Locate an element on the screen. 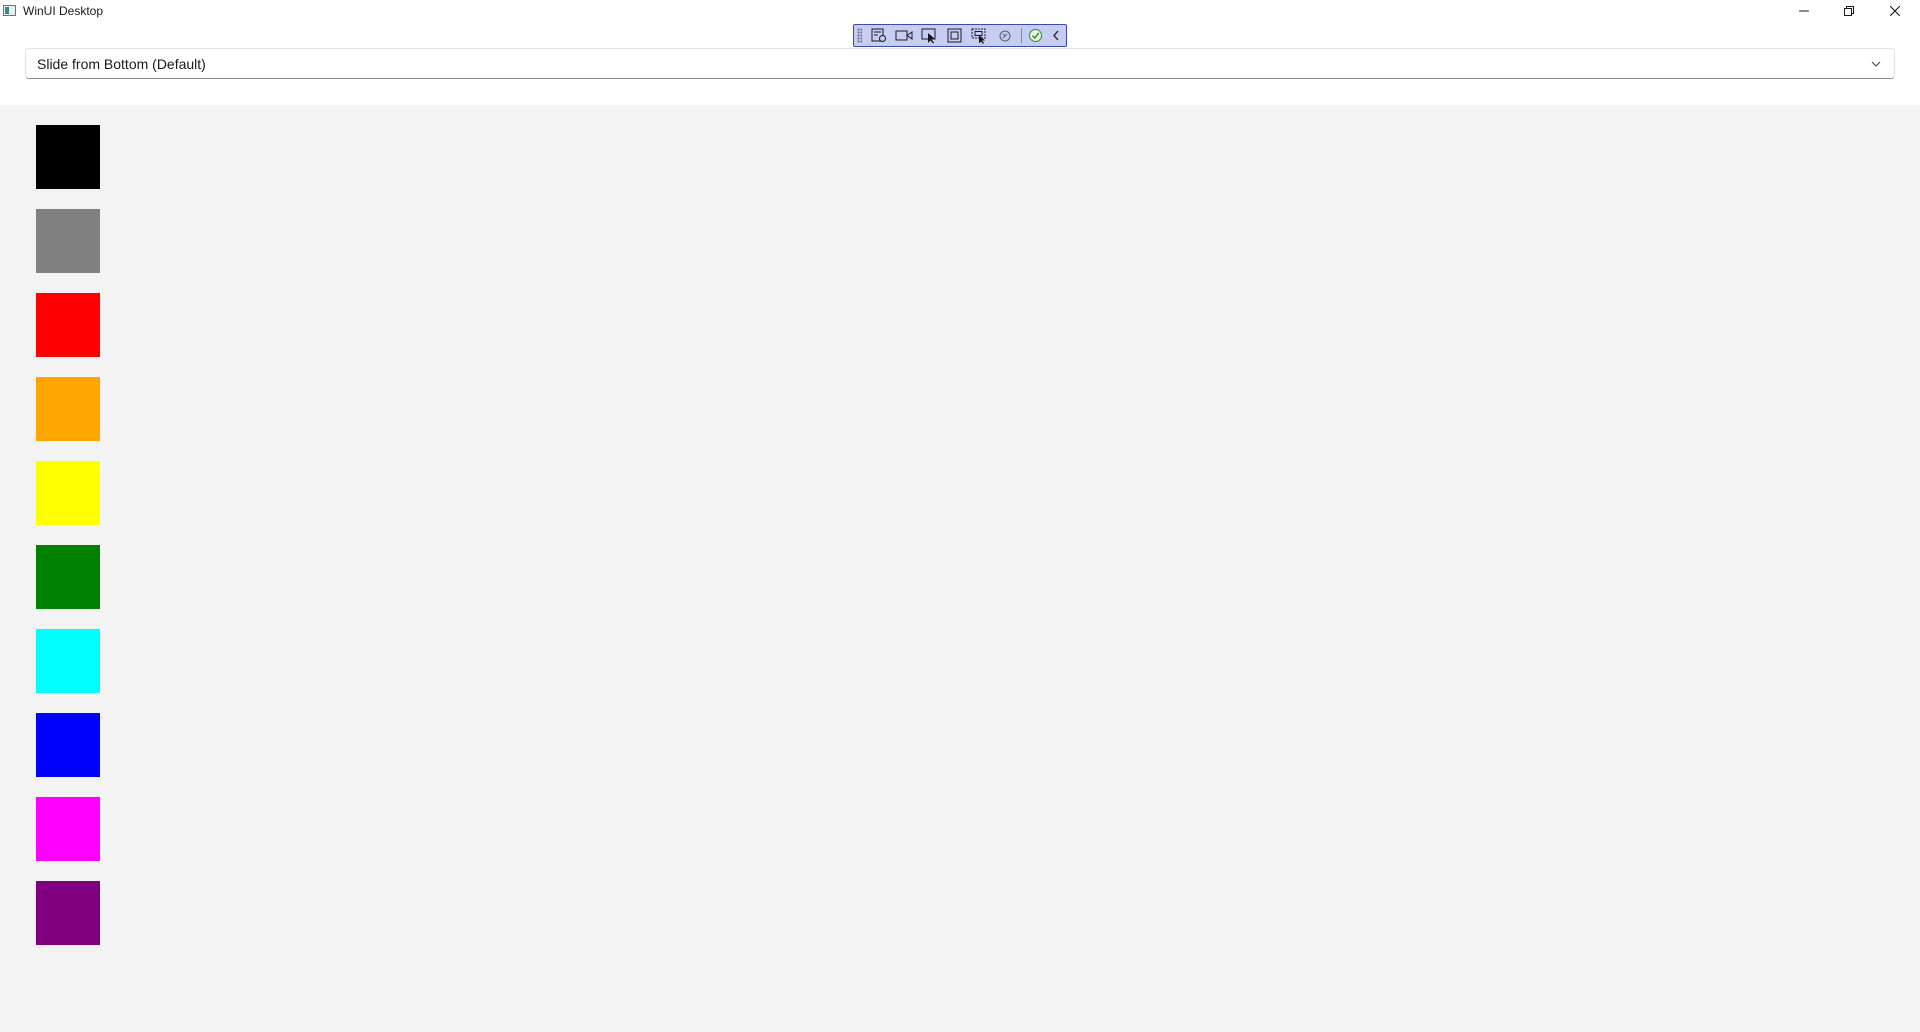 The image size is (1920, 1032). close-icon is located at coordinates (1895, 11).